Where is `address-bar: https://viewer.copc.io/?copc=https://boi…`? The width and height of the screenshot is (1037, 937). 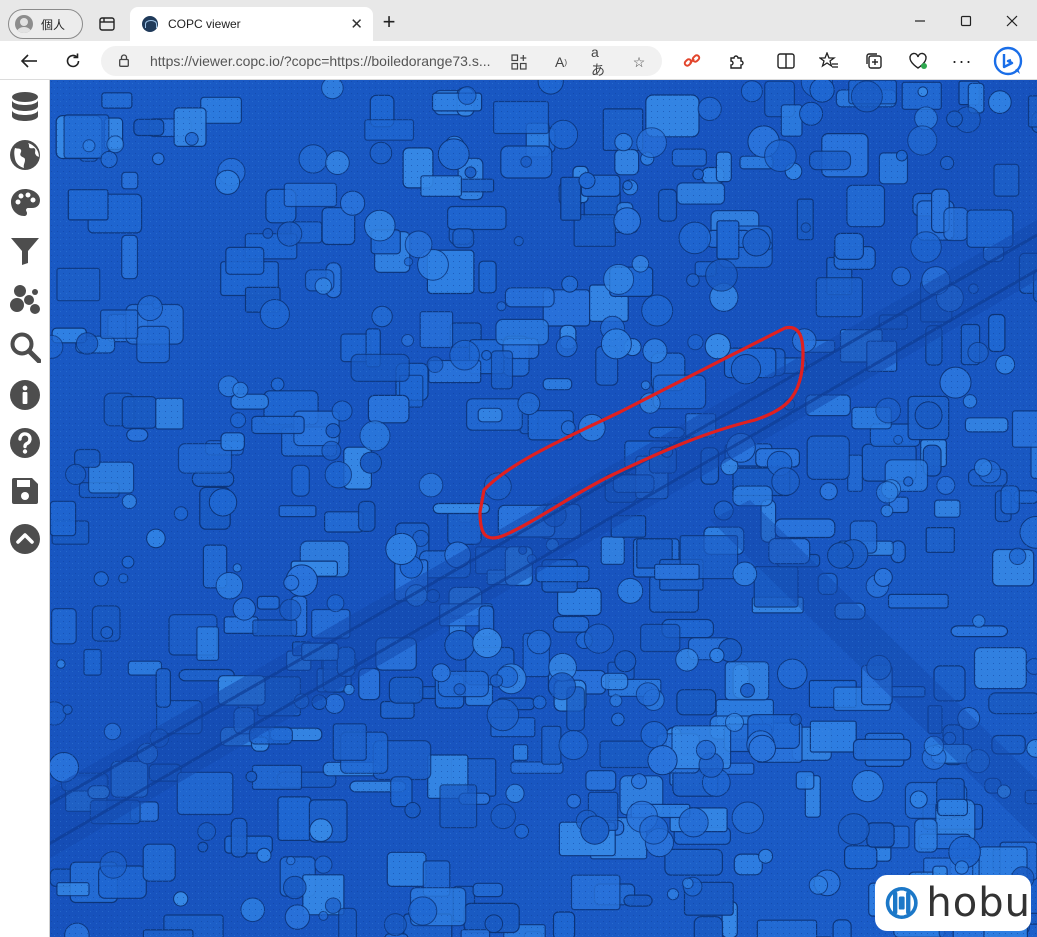
address-bar: https://viewer.copc.io/?copc=https://boi… is located at coordinates (381, 61).